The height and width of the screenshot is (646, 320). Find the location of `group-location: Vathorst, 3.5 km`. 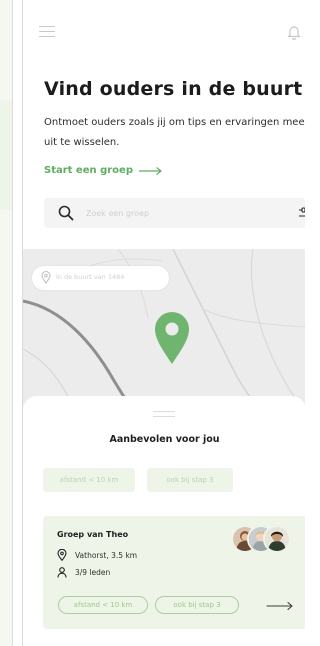

group-location: Vathorst, 3.5 km is located at coordinates (106, 555).